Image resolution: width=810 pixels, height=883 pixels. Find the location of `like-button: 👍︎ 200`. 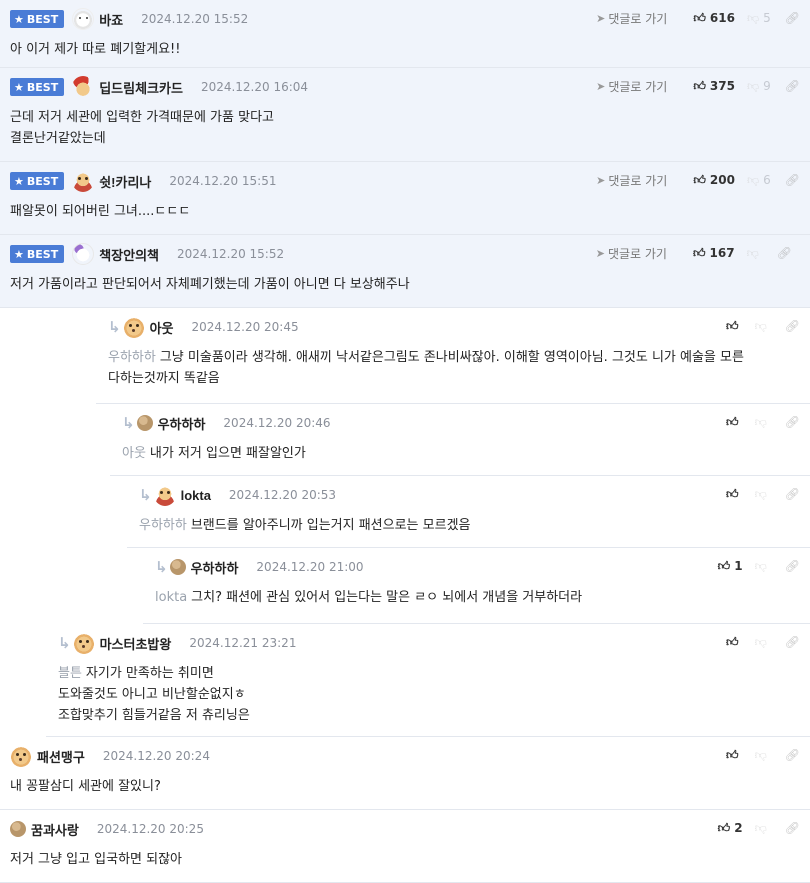

like-button: 👍︎ 200 is located at coordinates (714, 180).